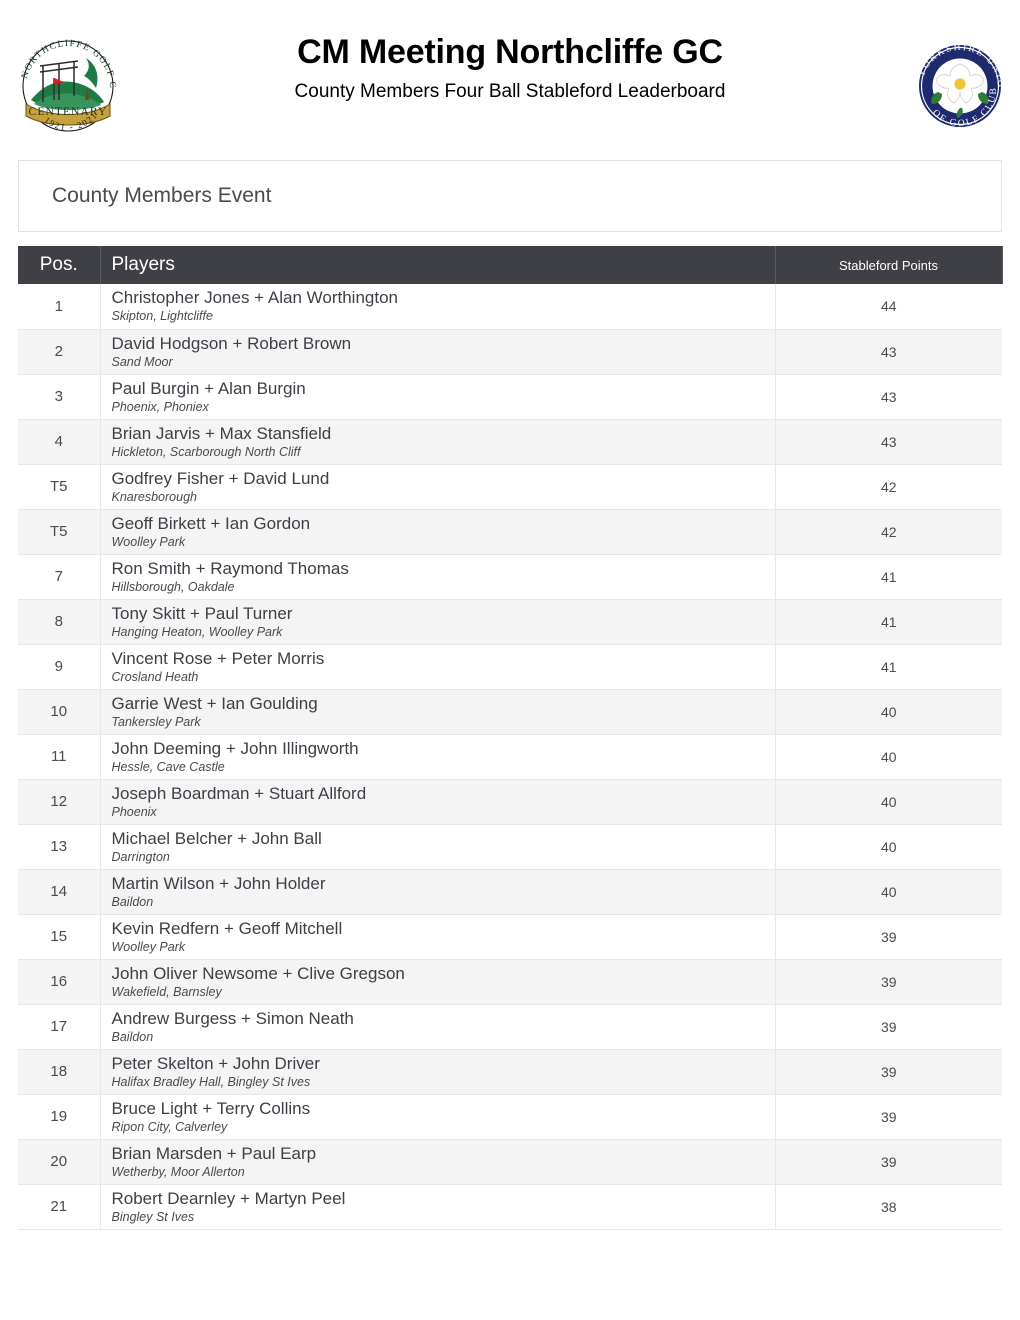 The height and width of the screenshot is (1320, 1020). Describe the element at coordinates (208, 388) in the screenshot. I see `player-names: Paul Burgin + Alan Burgin` at that location.